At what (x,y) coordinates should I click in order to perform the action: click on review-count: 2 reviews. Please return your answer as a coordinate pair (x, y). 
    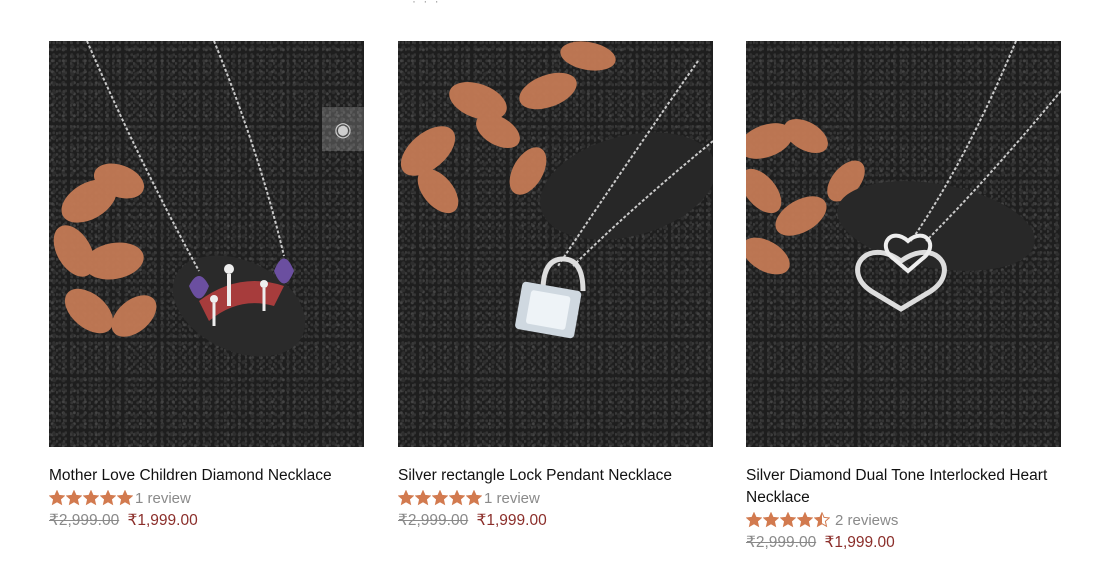
    Looking at the image, I should click on (866, 520).